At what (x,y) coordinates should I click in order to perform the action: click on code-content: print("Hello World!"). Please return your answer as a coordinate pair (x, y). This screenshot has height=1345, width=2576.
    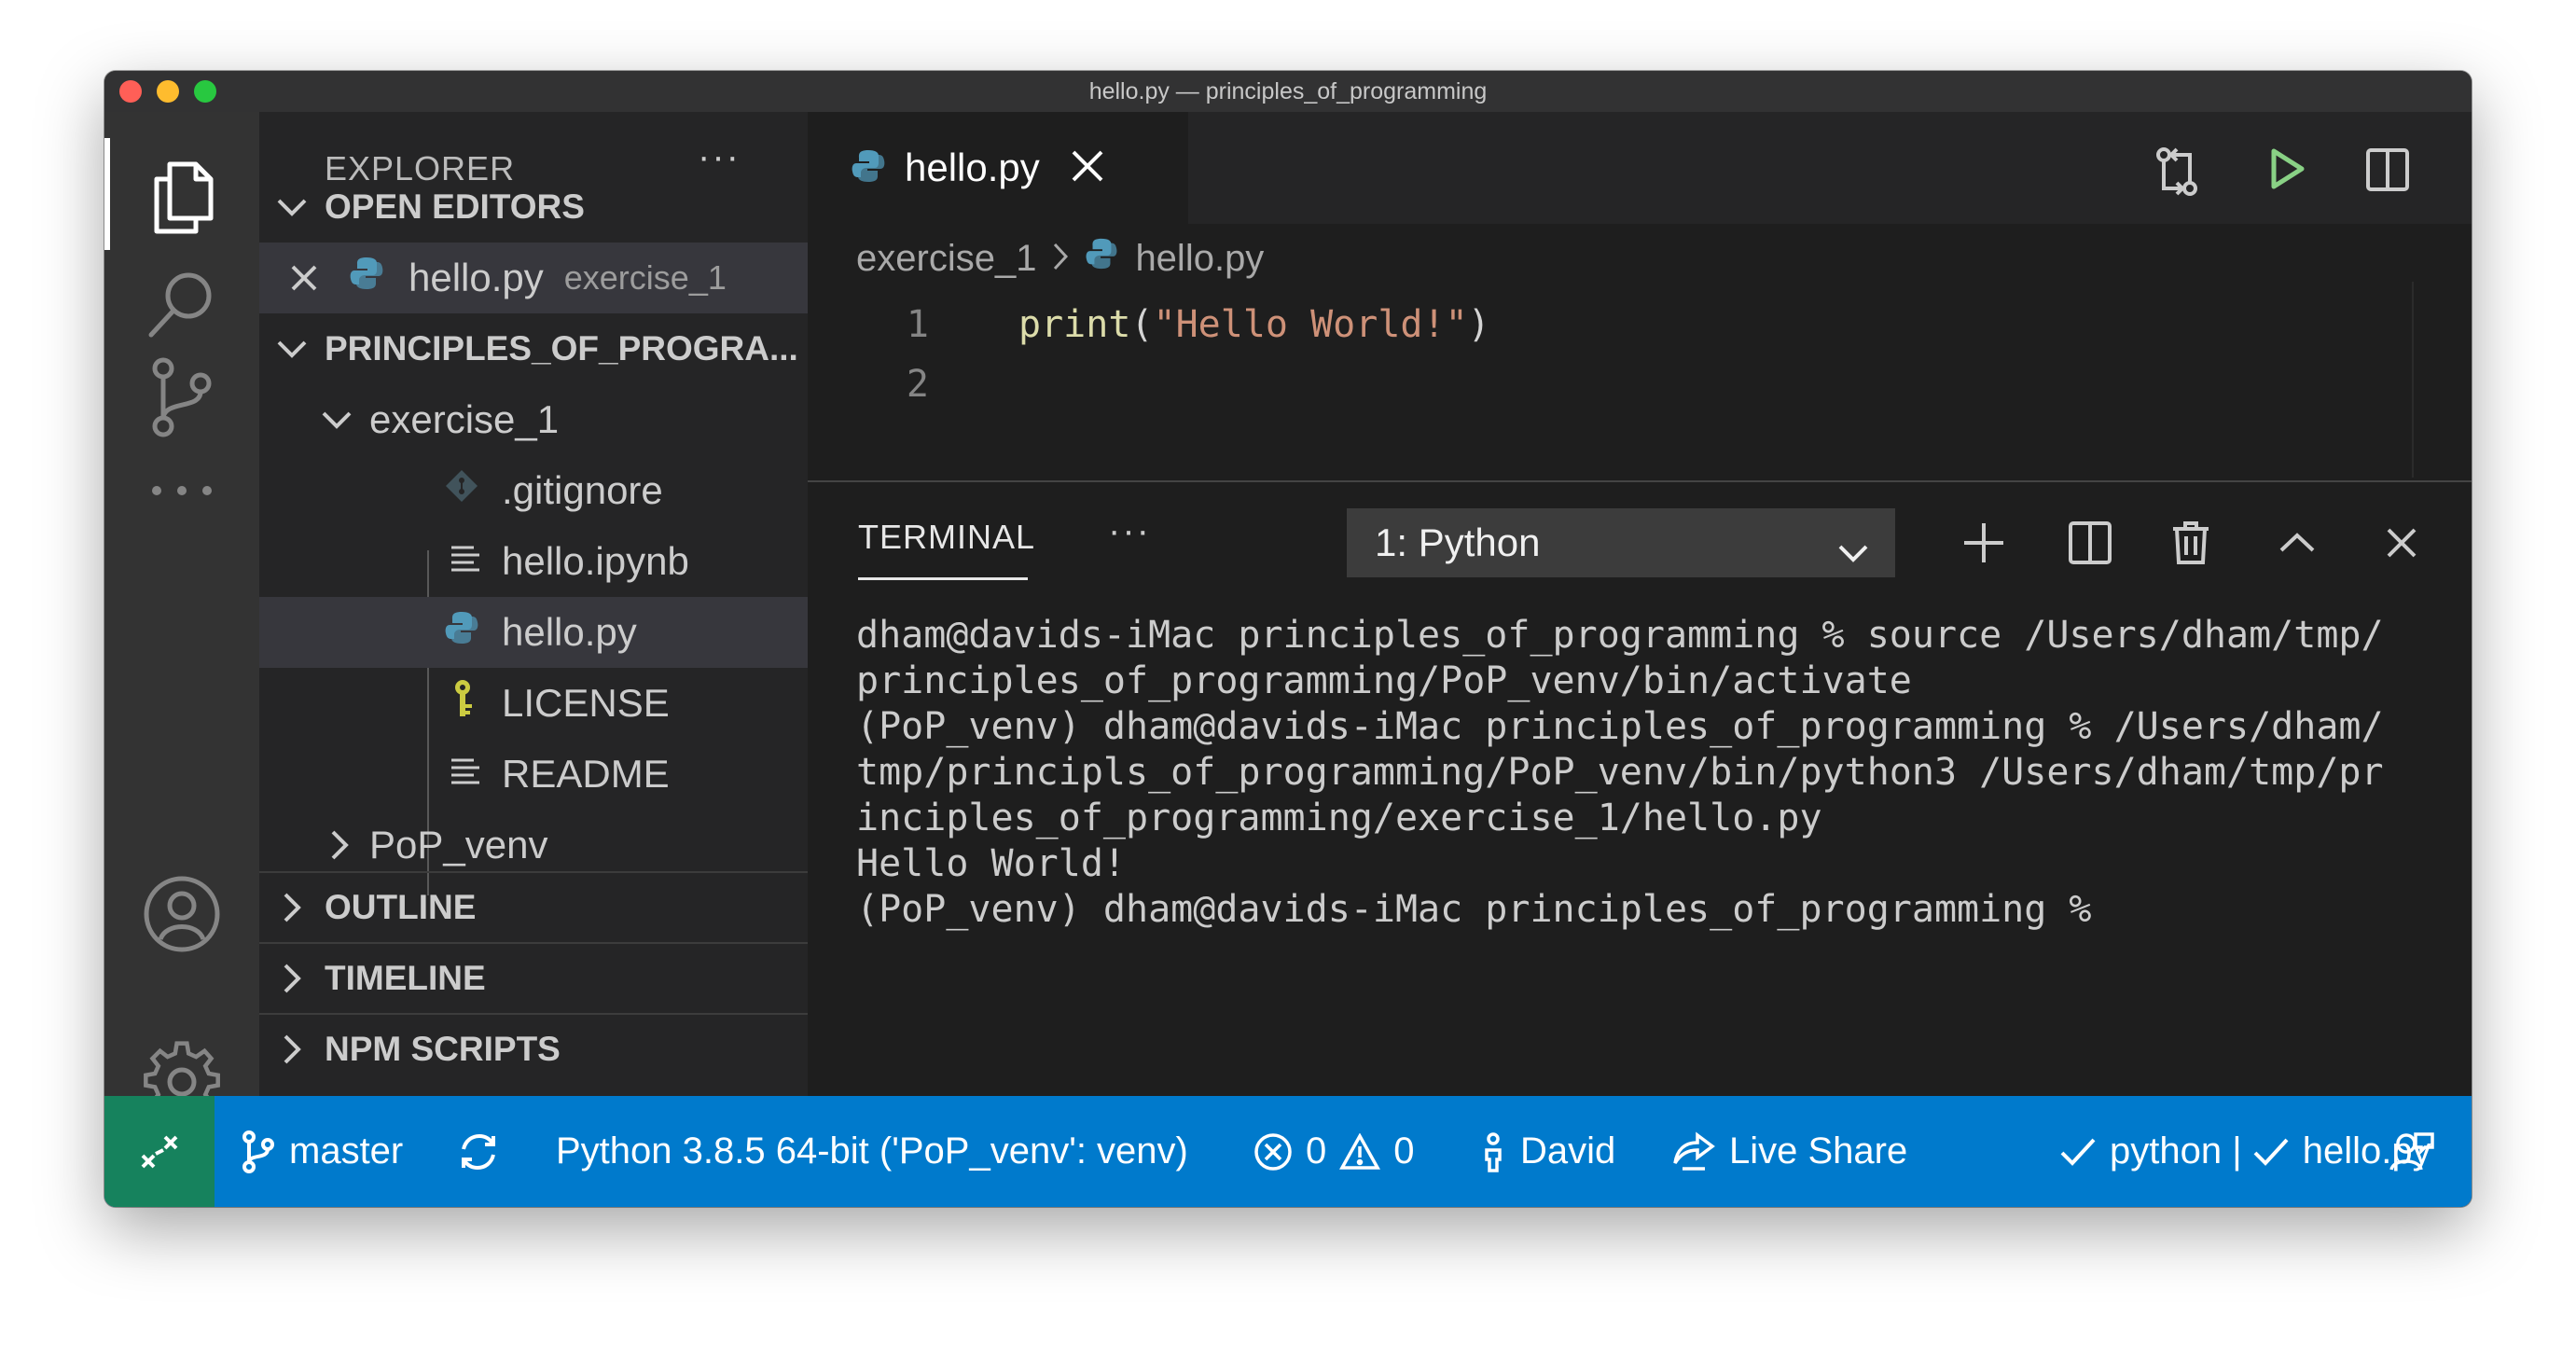
    Looking at the image, I should click on (1254, 324).